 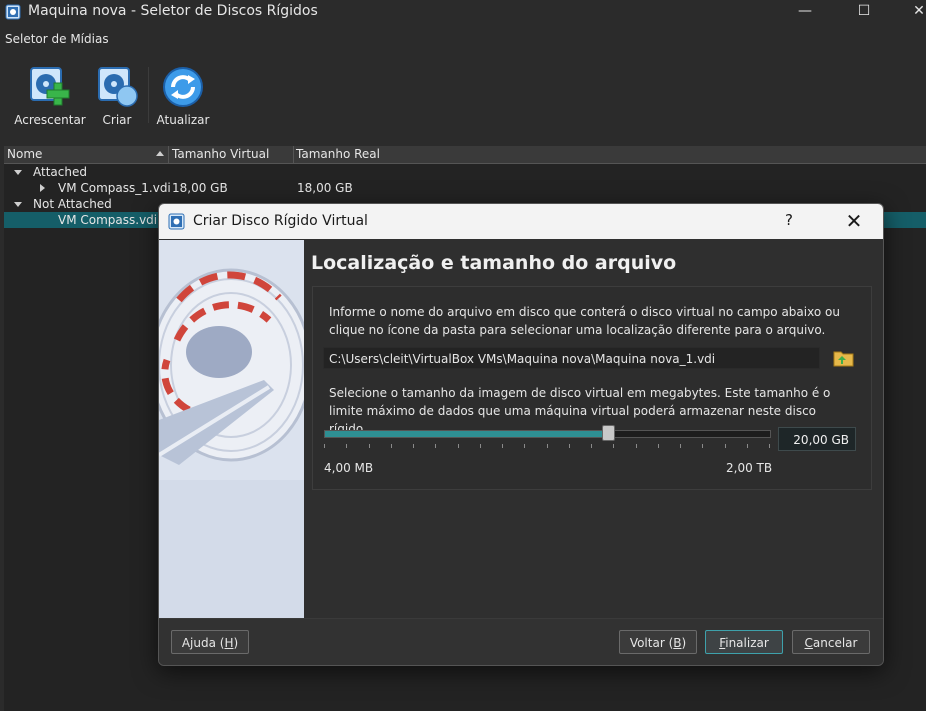 I want to click on disk-name: VM Compass_1.vdi, so click(x=114, y=188).